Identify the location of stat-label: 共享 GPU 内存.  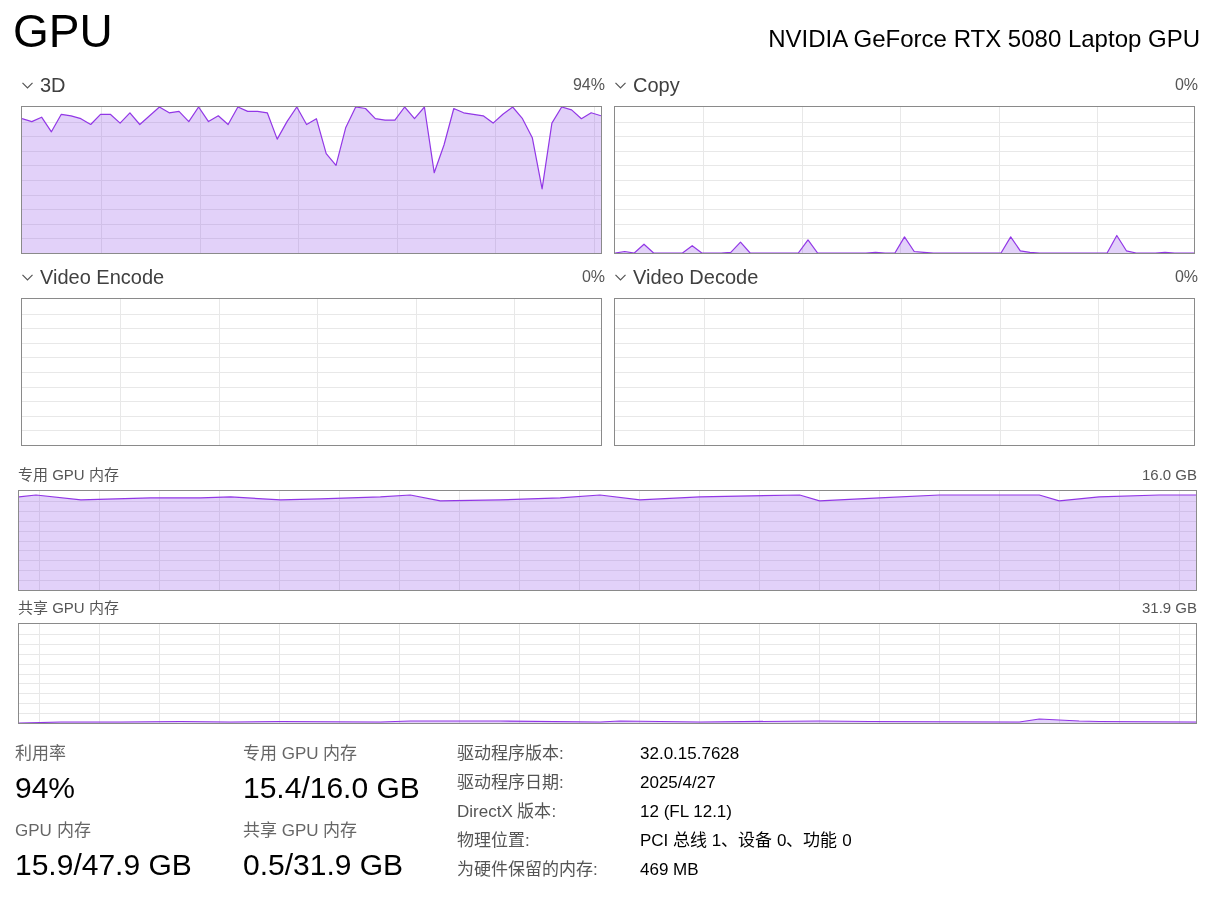
(300, 831).